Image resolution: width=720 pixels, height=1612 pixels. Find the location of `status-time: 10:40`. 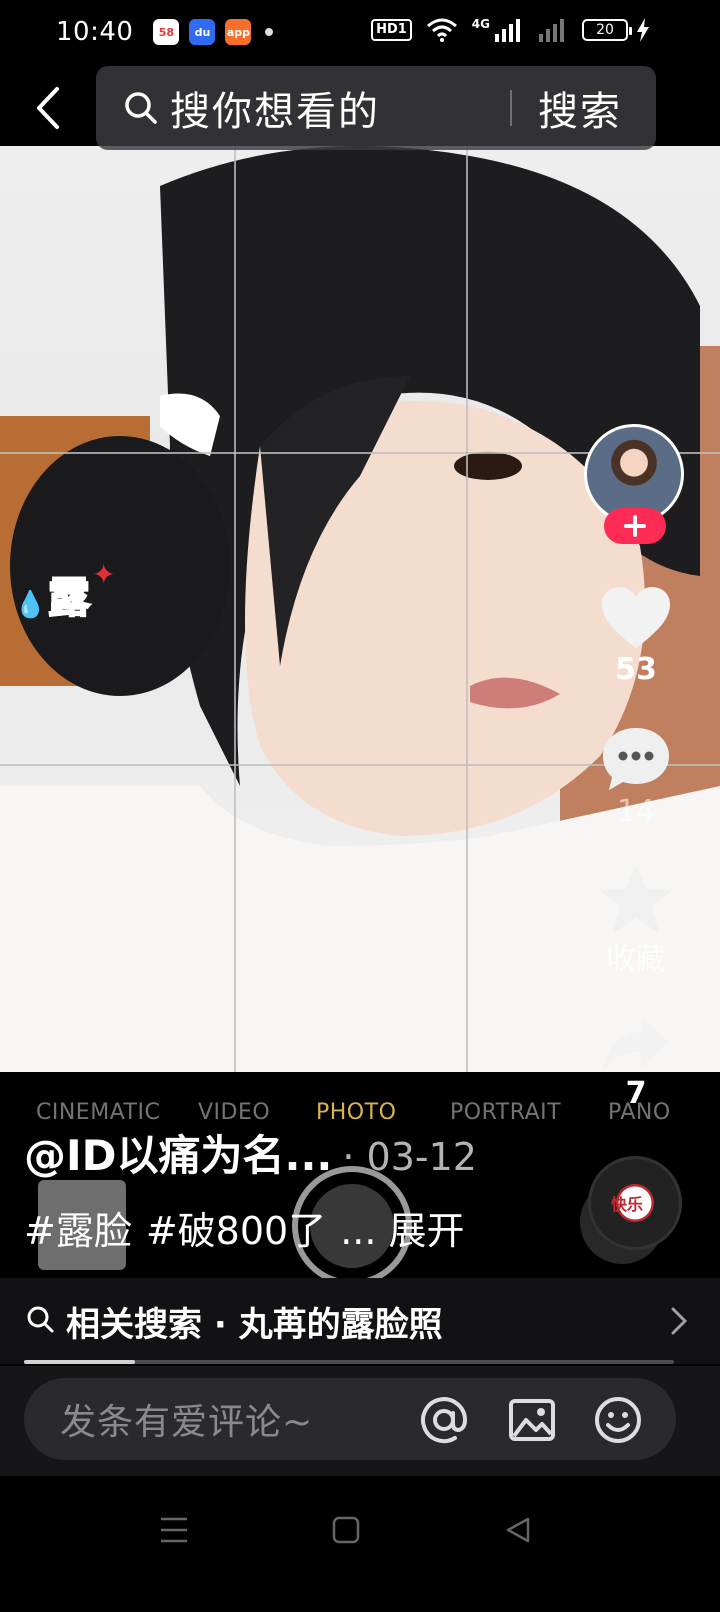

status-time: 10:40 is located at coordinates (95, 32).